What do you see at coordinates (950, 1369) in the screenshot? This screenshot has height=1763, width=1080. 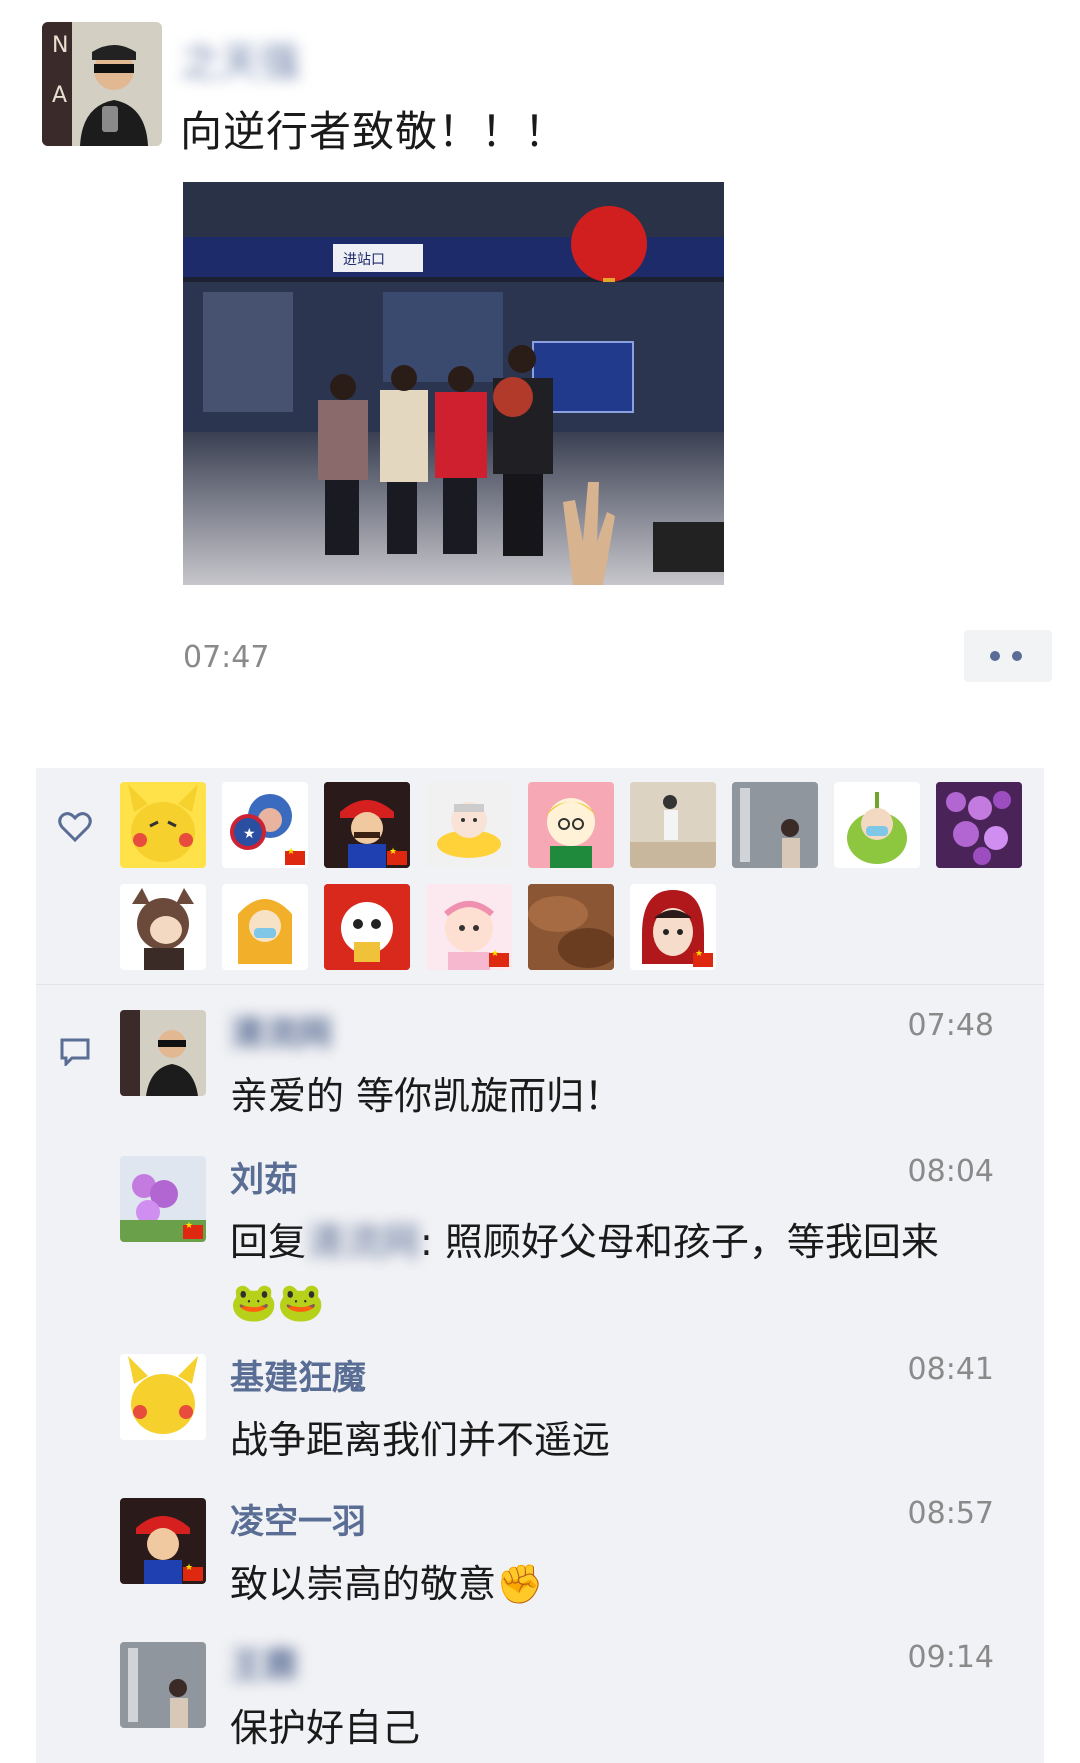 I see `comment-time: 08:41` at bounding box center [950, 1369].